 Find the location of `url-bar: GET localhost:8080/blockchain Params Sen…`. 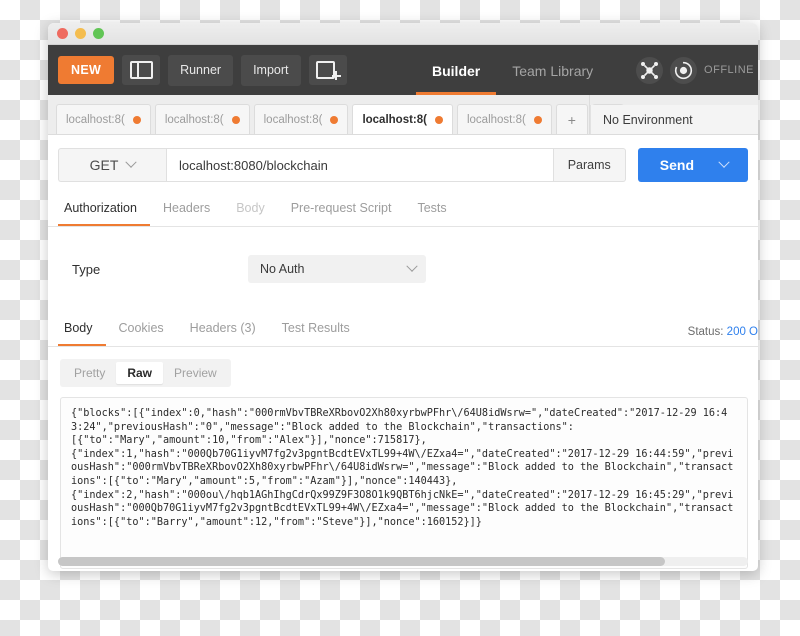

url-bar: GET localhost:8080/blockchain Params Sen… is located at coordinates (403, 158).